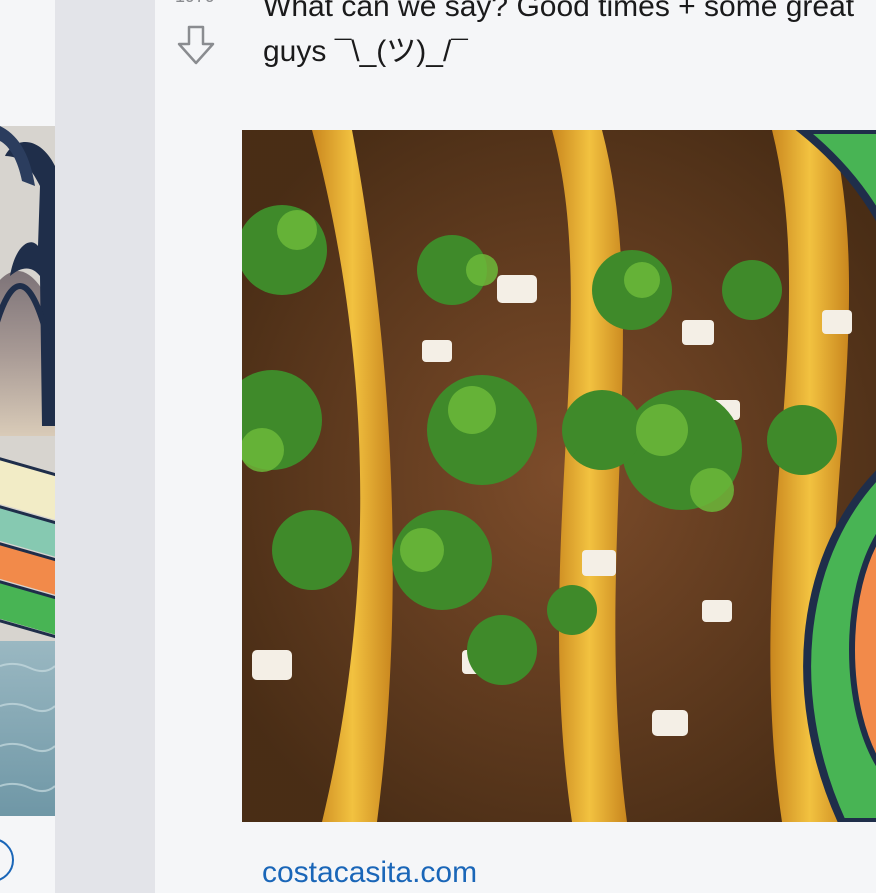 Image resolution: width=876 pixels, height=893 pixels. What do you see at coordinates (369, 873) in the screenshot?
I see `post-link: costacasita.com` at bounding box center [369, 873].